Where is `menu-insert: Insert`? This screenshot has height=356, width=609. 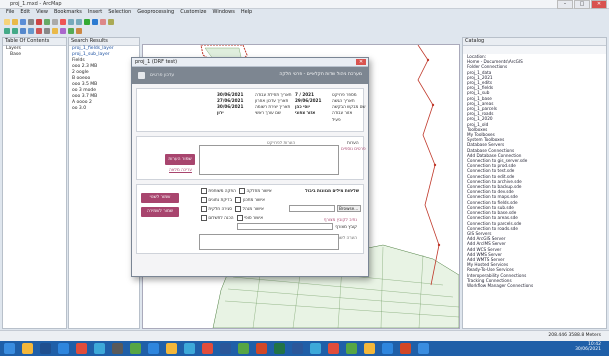 menu-insert: Insert is located at coordinates (95, 12).